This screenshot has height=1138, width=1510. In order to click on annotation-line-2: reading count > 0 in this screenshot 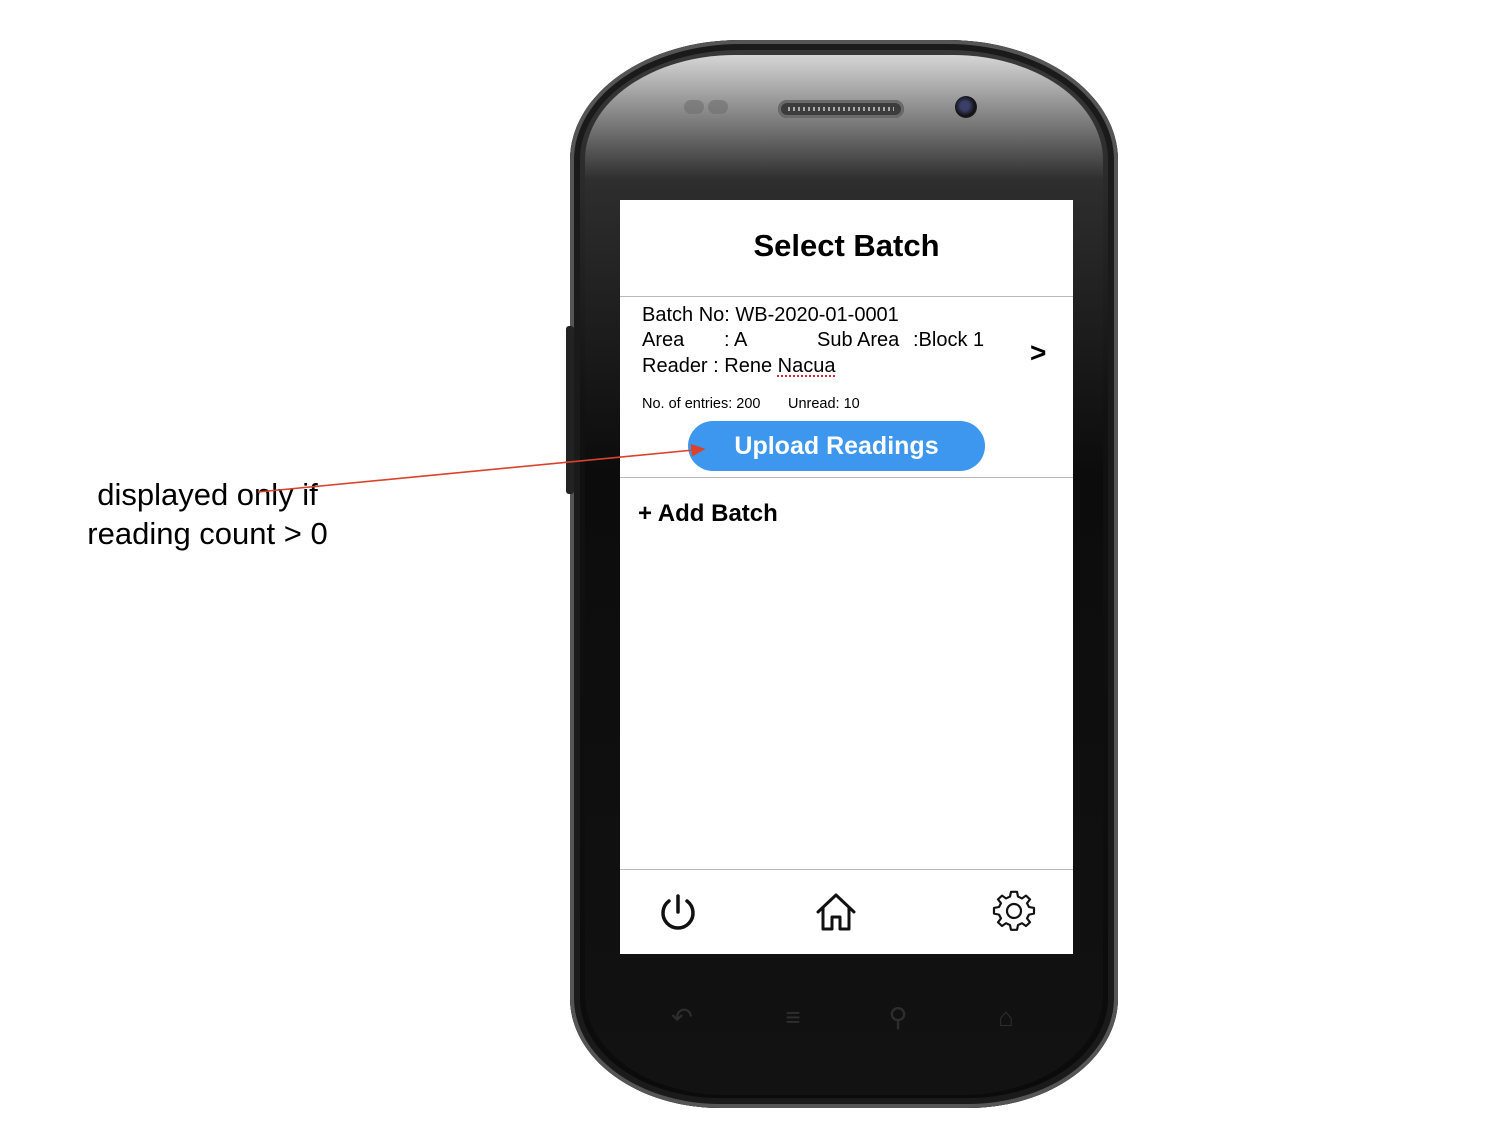, I will do `click(207, 533)`.